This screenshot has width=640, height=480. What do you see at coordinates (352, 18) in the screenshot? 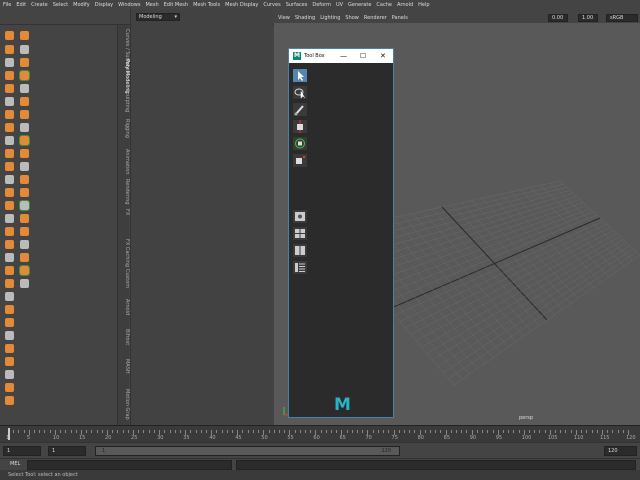
I see `viewport-menu-show: Show` at bounding box center [352, 18].